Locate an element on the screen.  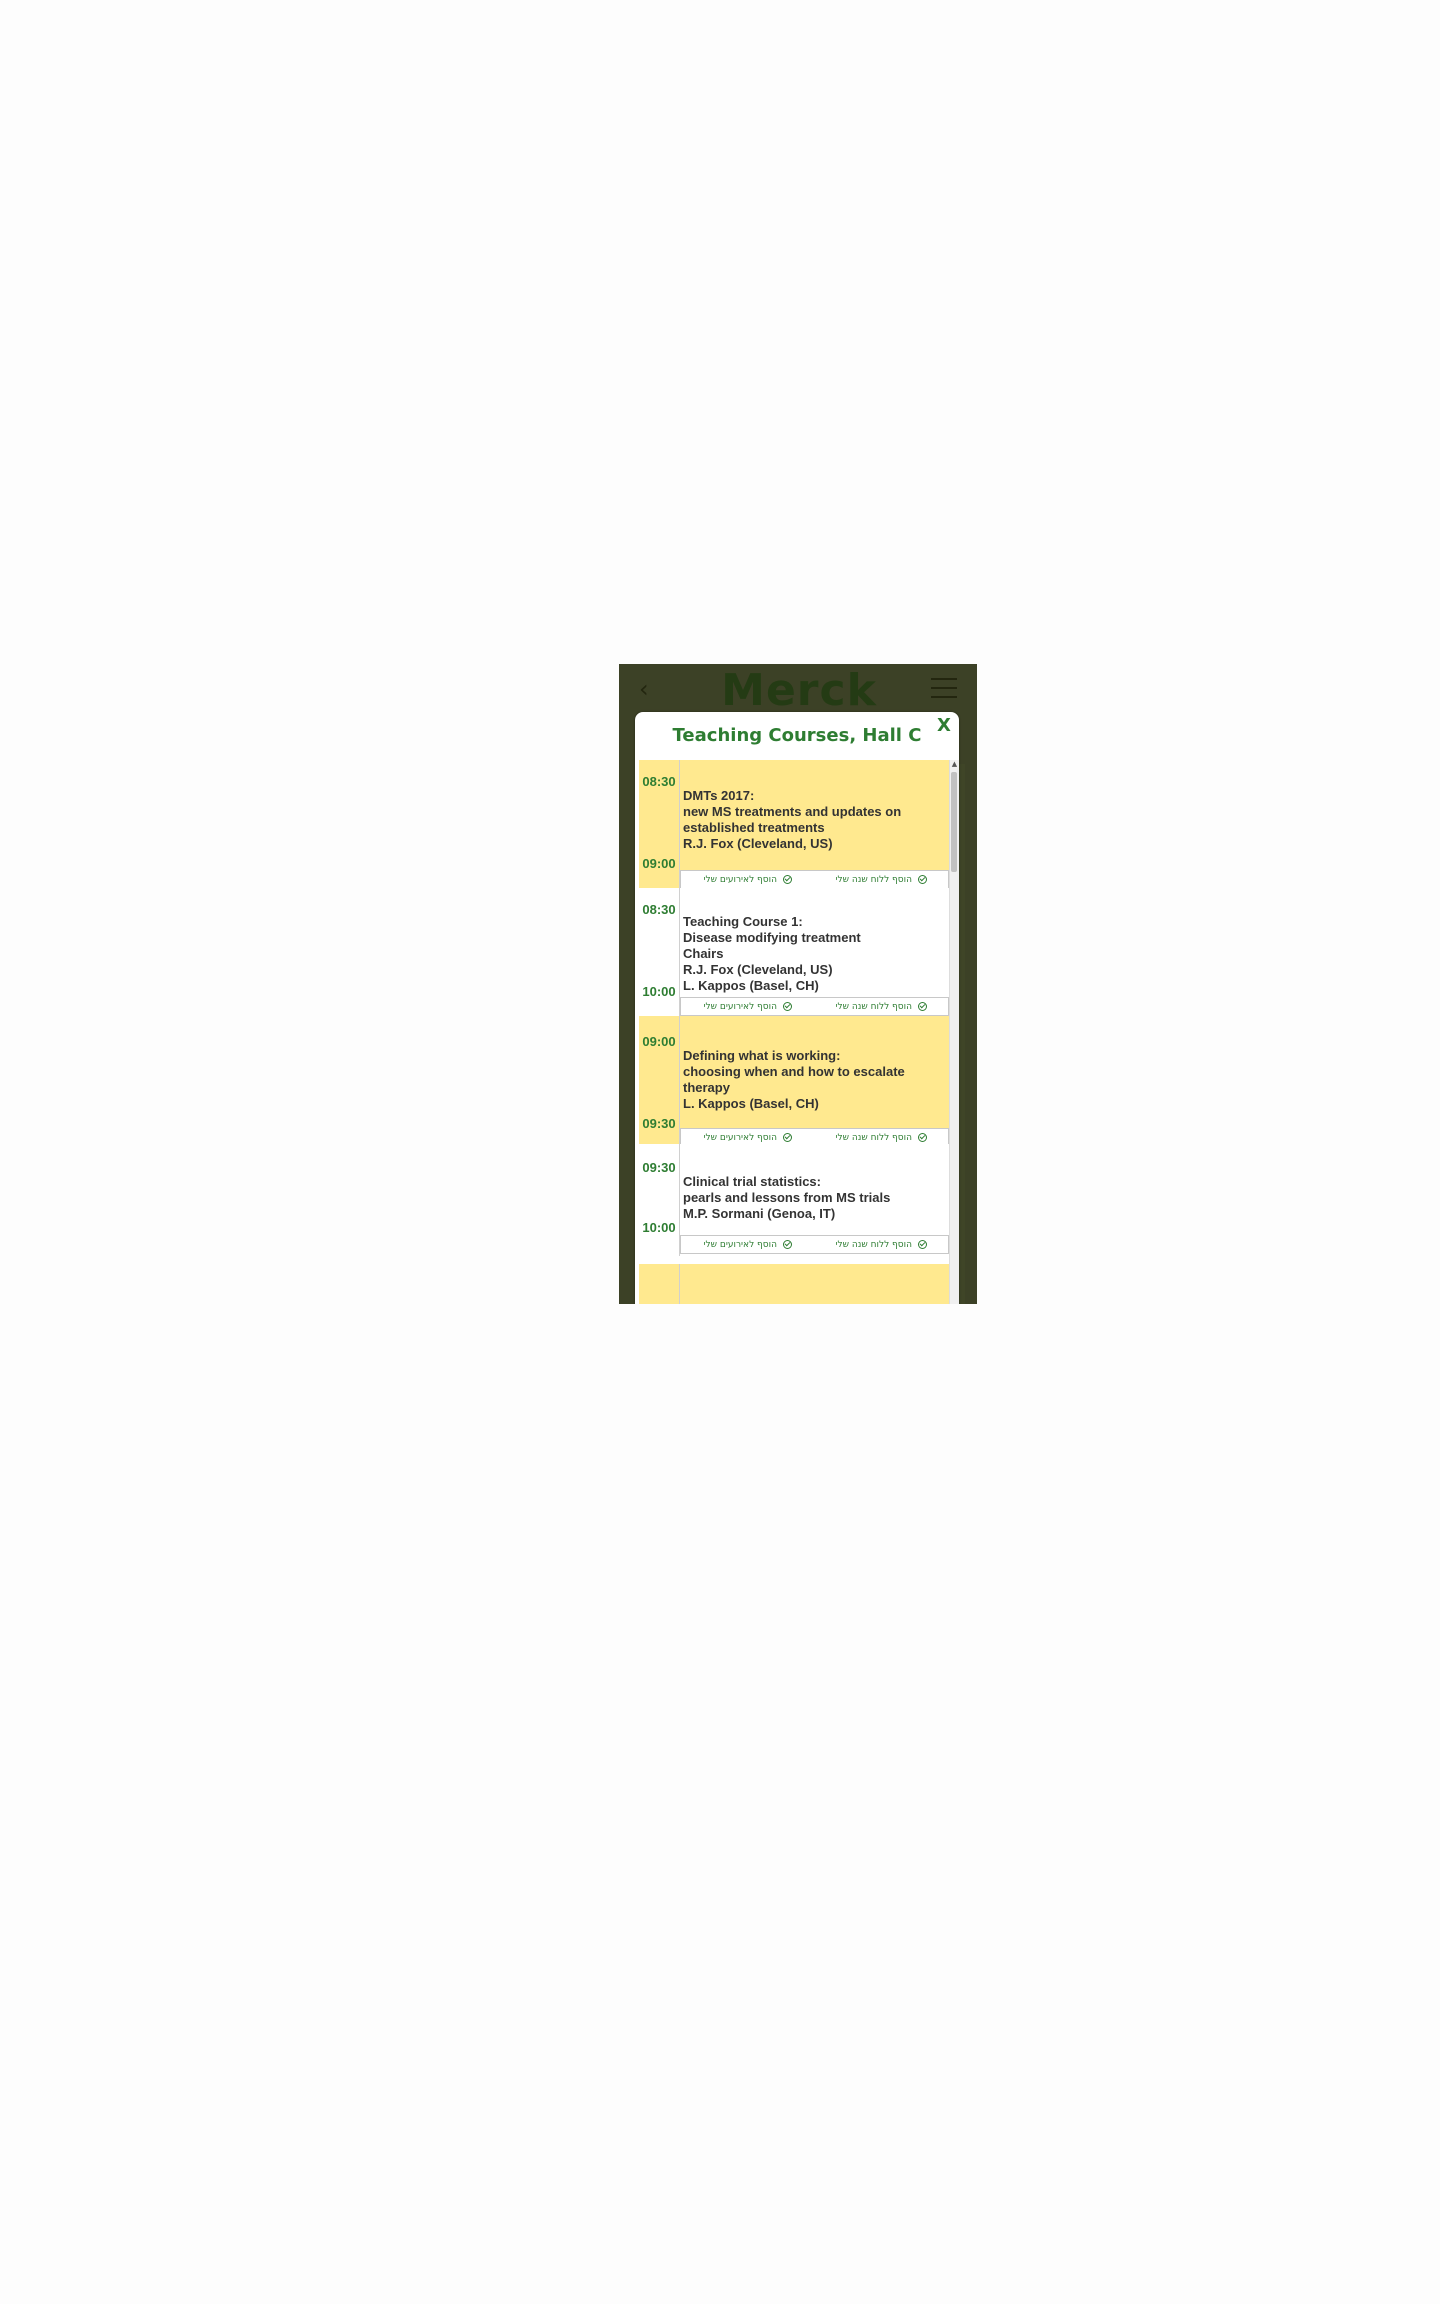
session-subtitle: Disease modifying treatment is located at coordinates (772, 937).